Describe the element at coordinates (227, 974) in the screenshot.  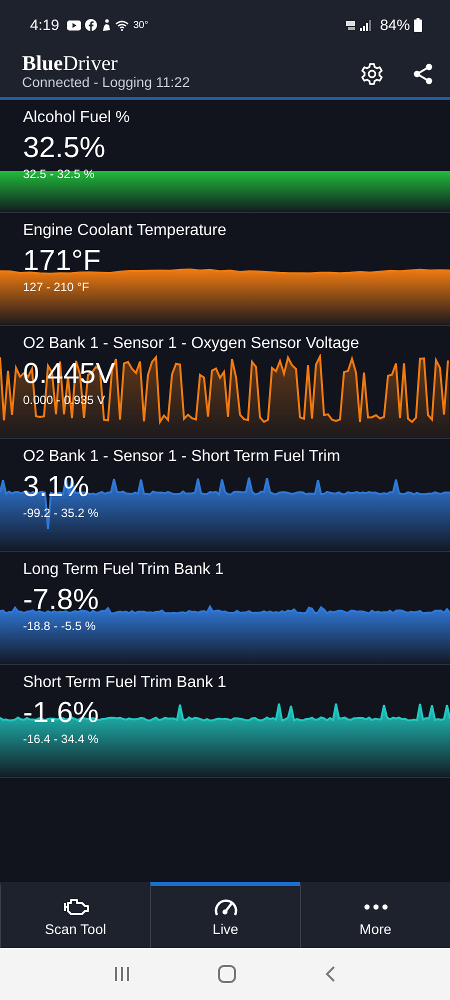
I see `home-icon` at that location.